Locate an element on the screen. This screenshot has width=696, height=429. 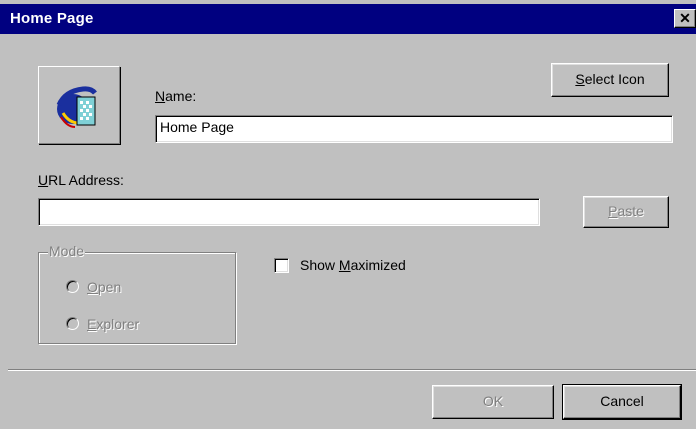
select-icon-label: elect Icon is located at coordinates (614, 79).